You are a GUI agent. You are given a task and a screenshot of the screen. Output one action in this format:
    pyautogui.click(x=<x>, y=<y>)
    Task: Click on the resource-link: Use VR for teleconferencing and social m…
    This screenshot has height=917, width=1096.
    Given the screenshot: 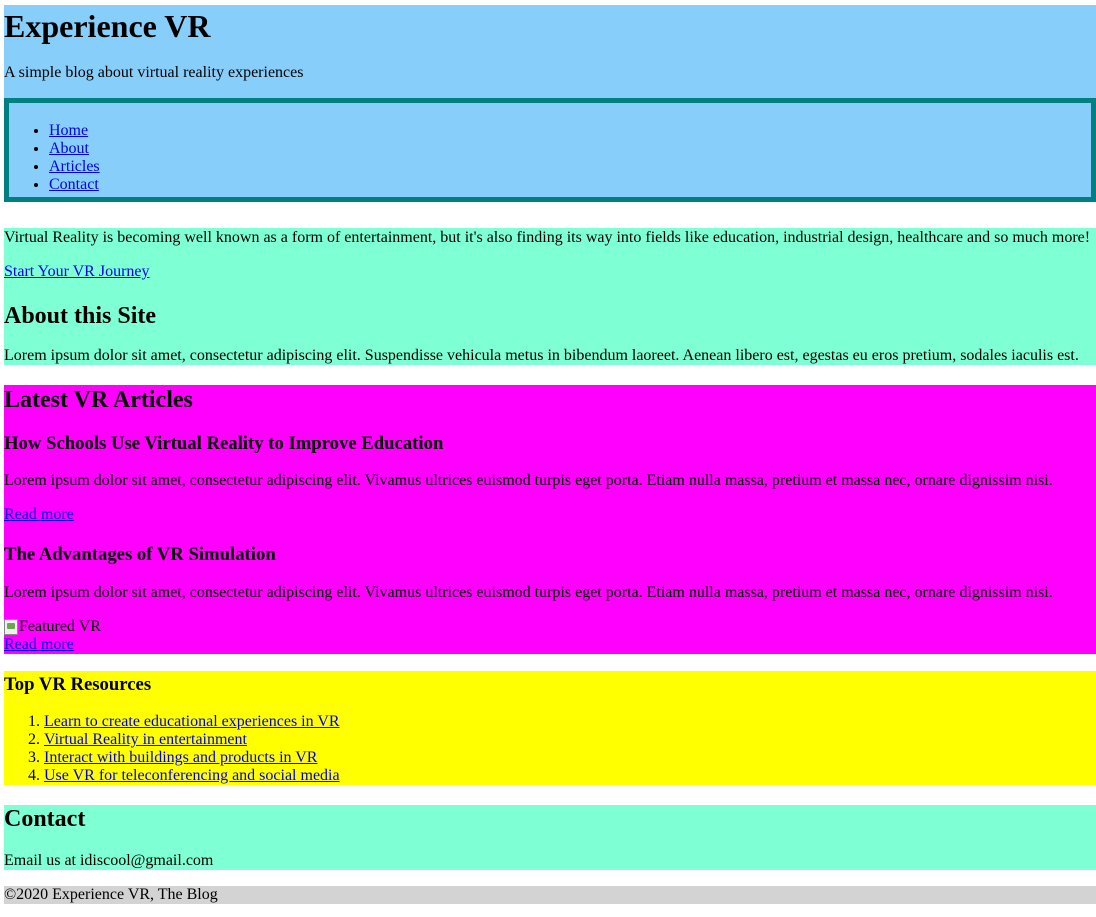 What is the action you would take?
    pyautogui.click(x=192, y=775)
    